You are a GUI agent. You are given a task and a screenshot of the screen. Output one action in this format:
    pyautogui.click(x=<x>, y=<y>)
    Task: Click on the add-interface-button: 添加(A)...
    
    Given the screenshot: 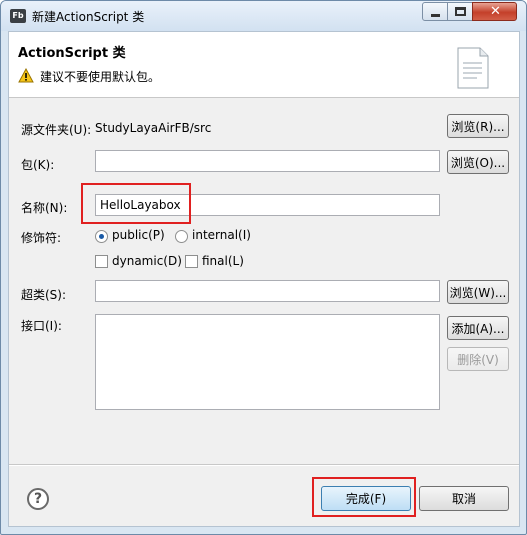 What is the action you would take?
    pyautogui.click(x=478, y=328)
    